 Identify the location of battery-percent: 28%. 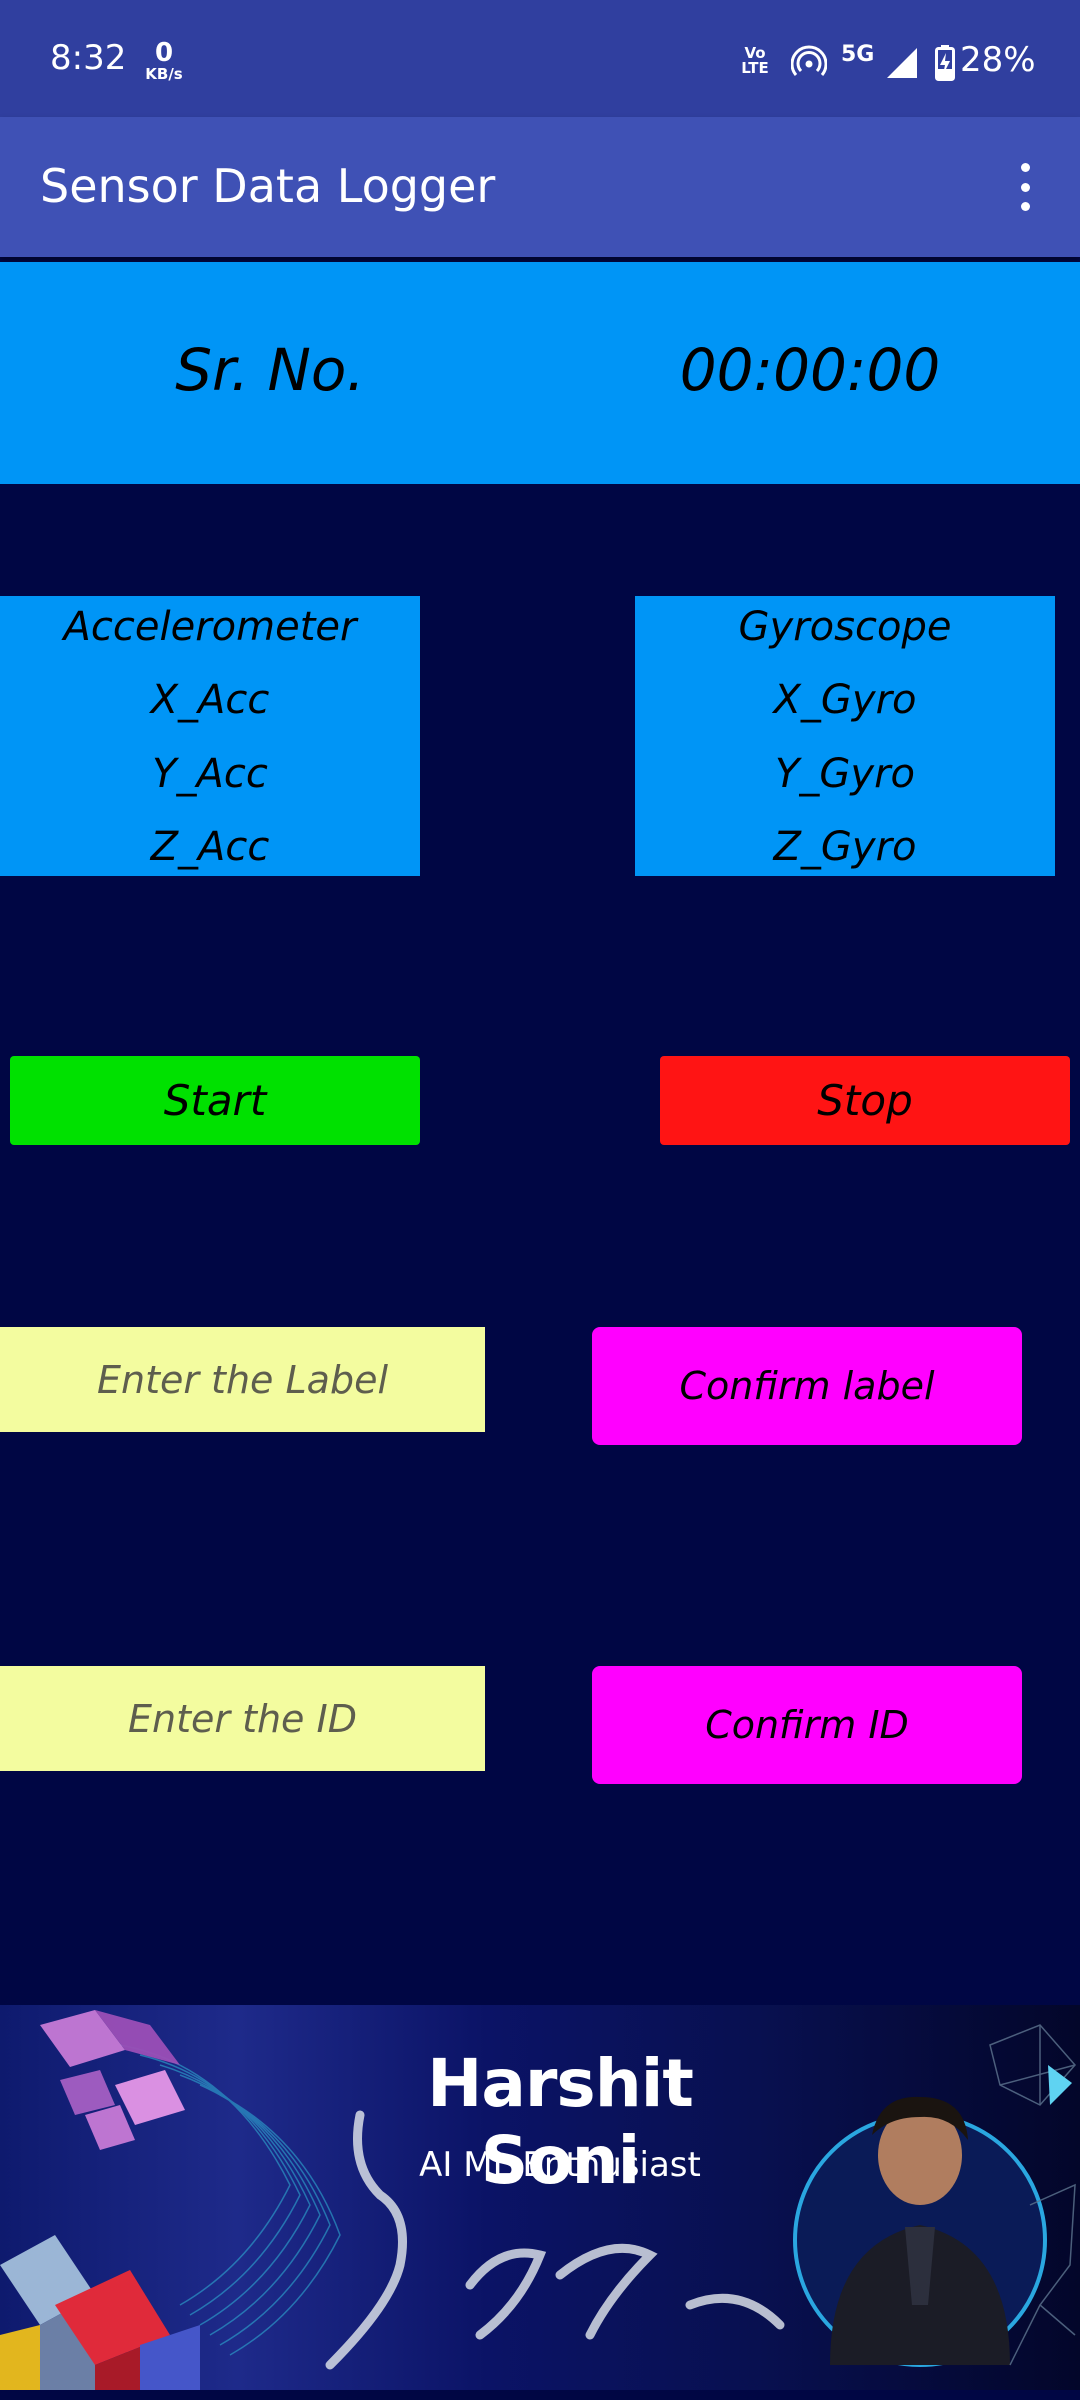
(998, 60).